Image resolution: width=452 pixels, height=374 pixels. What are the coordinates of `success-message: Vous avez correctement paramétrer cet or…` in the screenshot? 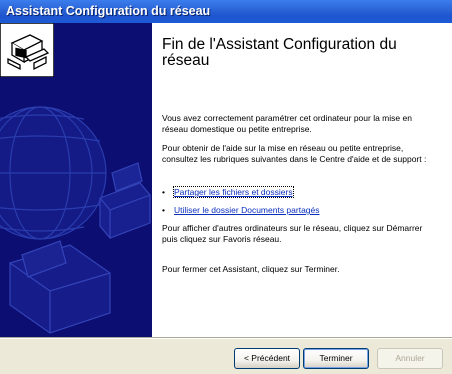 It's located at (287, 123).